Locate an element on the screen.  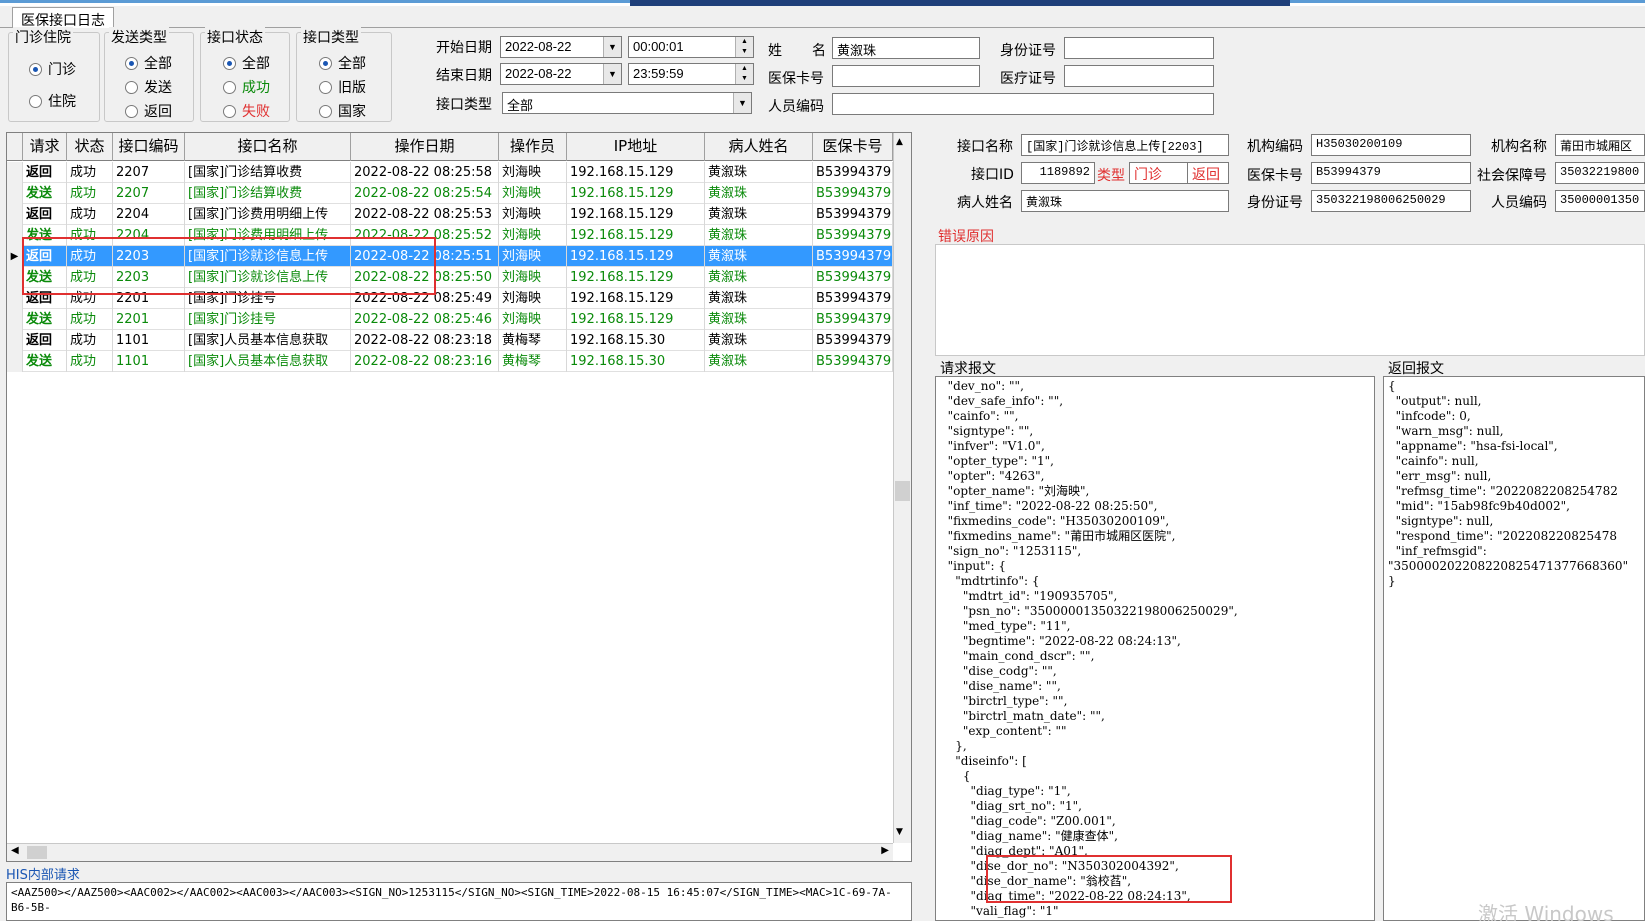
radio-type-national: 国家 is located at coordinates (342, 111).